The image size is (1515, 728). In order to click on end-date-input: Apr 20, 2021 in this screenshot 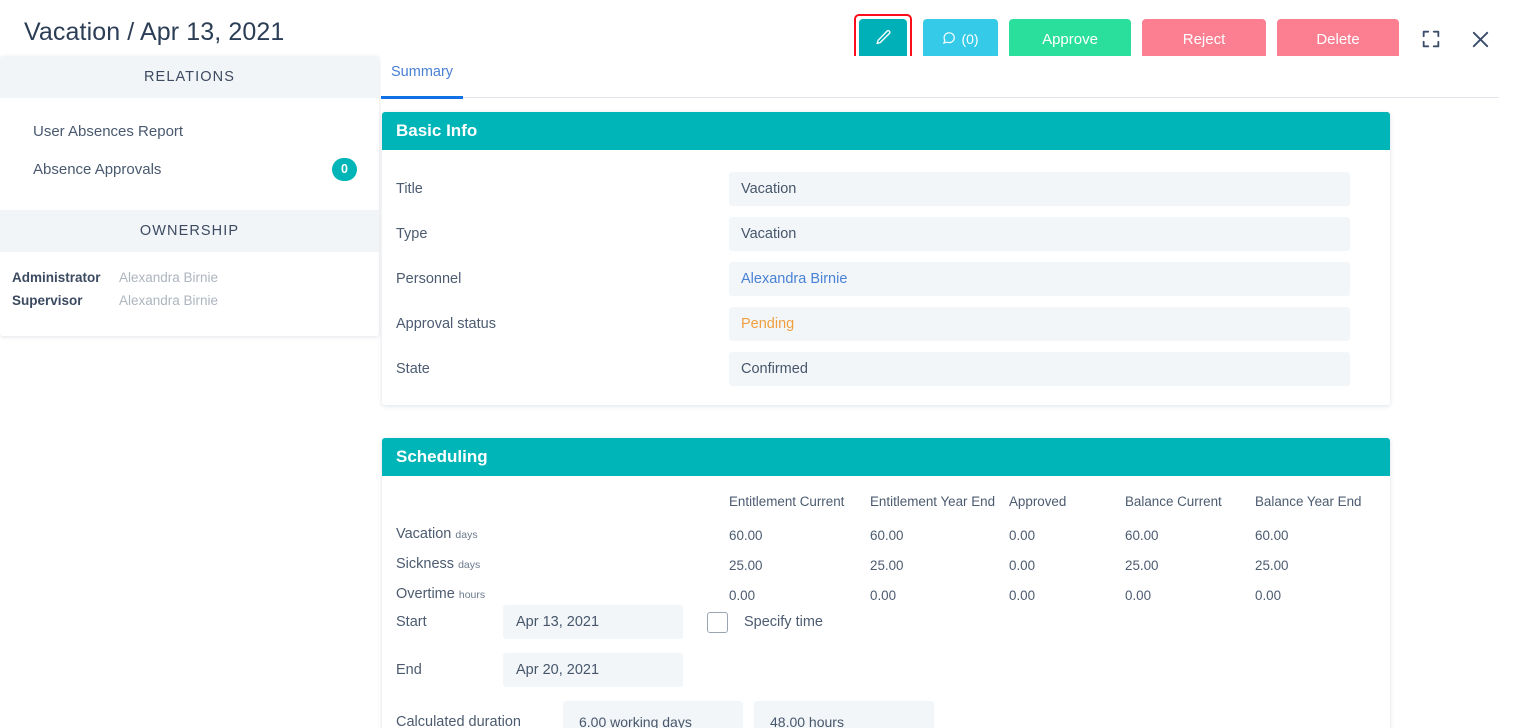, I will do `click(593, 670)`.